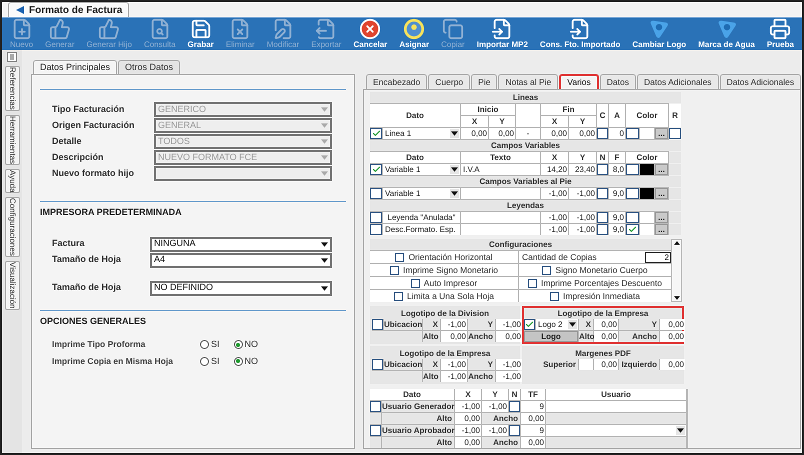 The image size is (804, 455). What do you see at coordinates (444, 257) in the screenshot?
I see `checkbox: Orientación Horizontal` at bounding box center [444, 257].